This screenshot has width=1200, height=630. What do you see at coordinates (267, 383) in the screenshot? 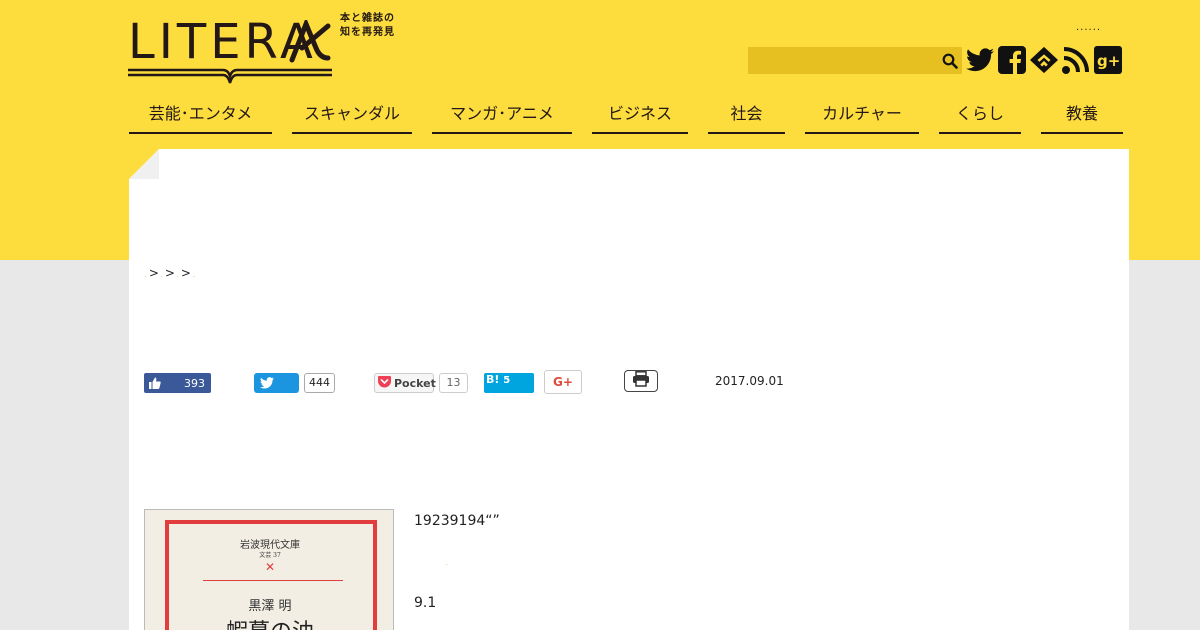
I see `twitter-bird-icon` at bounding box center [267, 383].